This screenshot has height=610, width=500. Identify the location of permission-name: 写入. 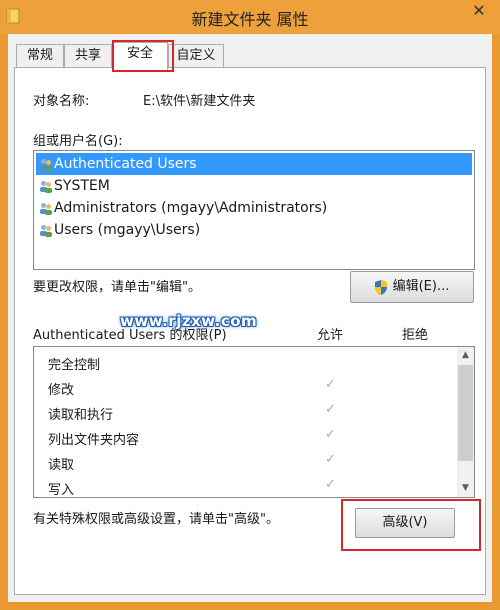
(61, 490).